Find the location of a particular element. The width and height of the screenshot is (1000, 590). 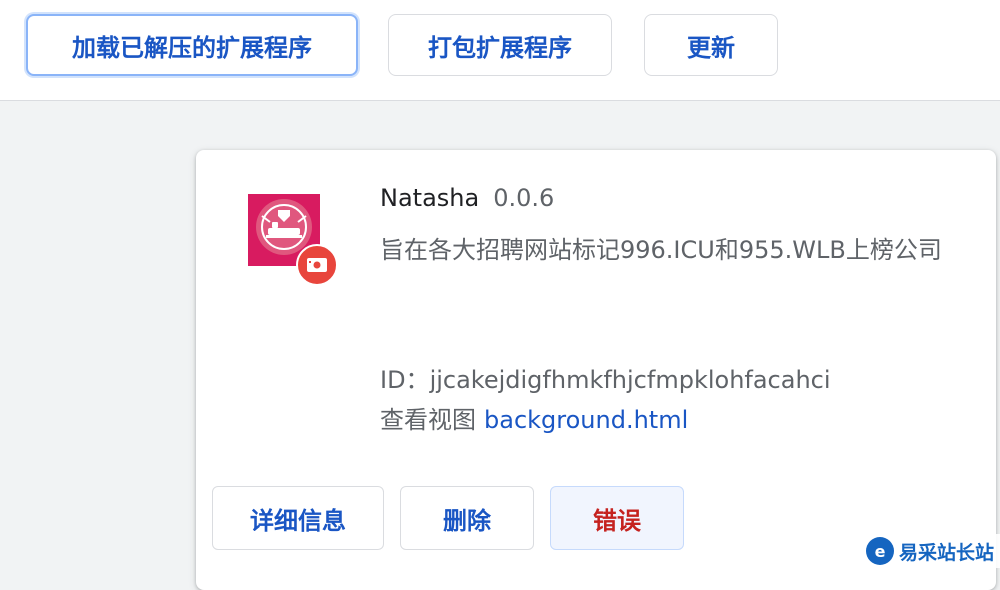

background-page-badge-icon is located at coordinates (317, 265).